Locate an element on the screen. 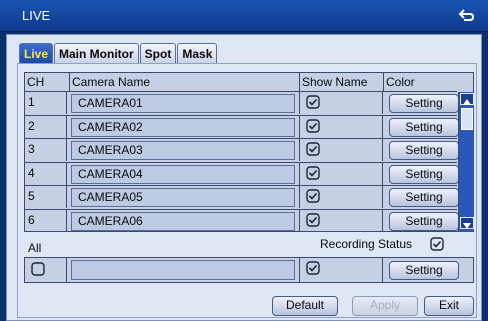 The image size is (488, 321). exit-button: Exit is located at coordinates (449, 306).